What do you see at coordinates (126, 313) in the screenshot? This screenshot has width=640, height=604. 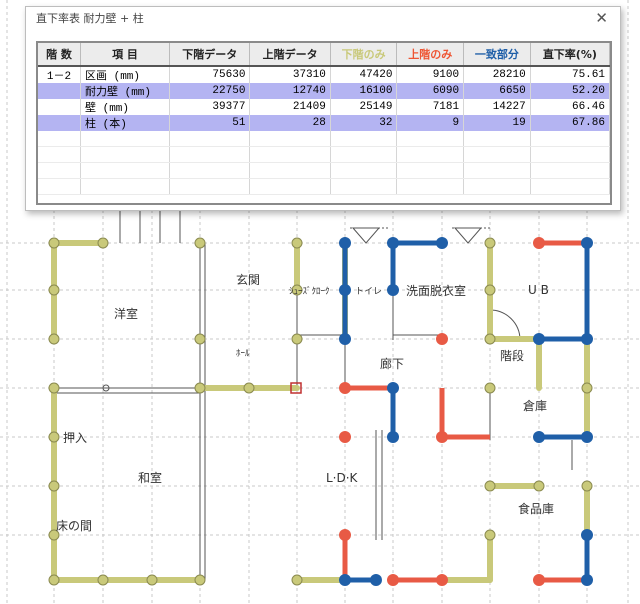 I see `room-label-western-room: 洋室` at bounding box center [126, 313].